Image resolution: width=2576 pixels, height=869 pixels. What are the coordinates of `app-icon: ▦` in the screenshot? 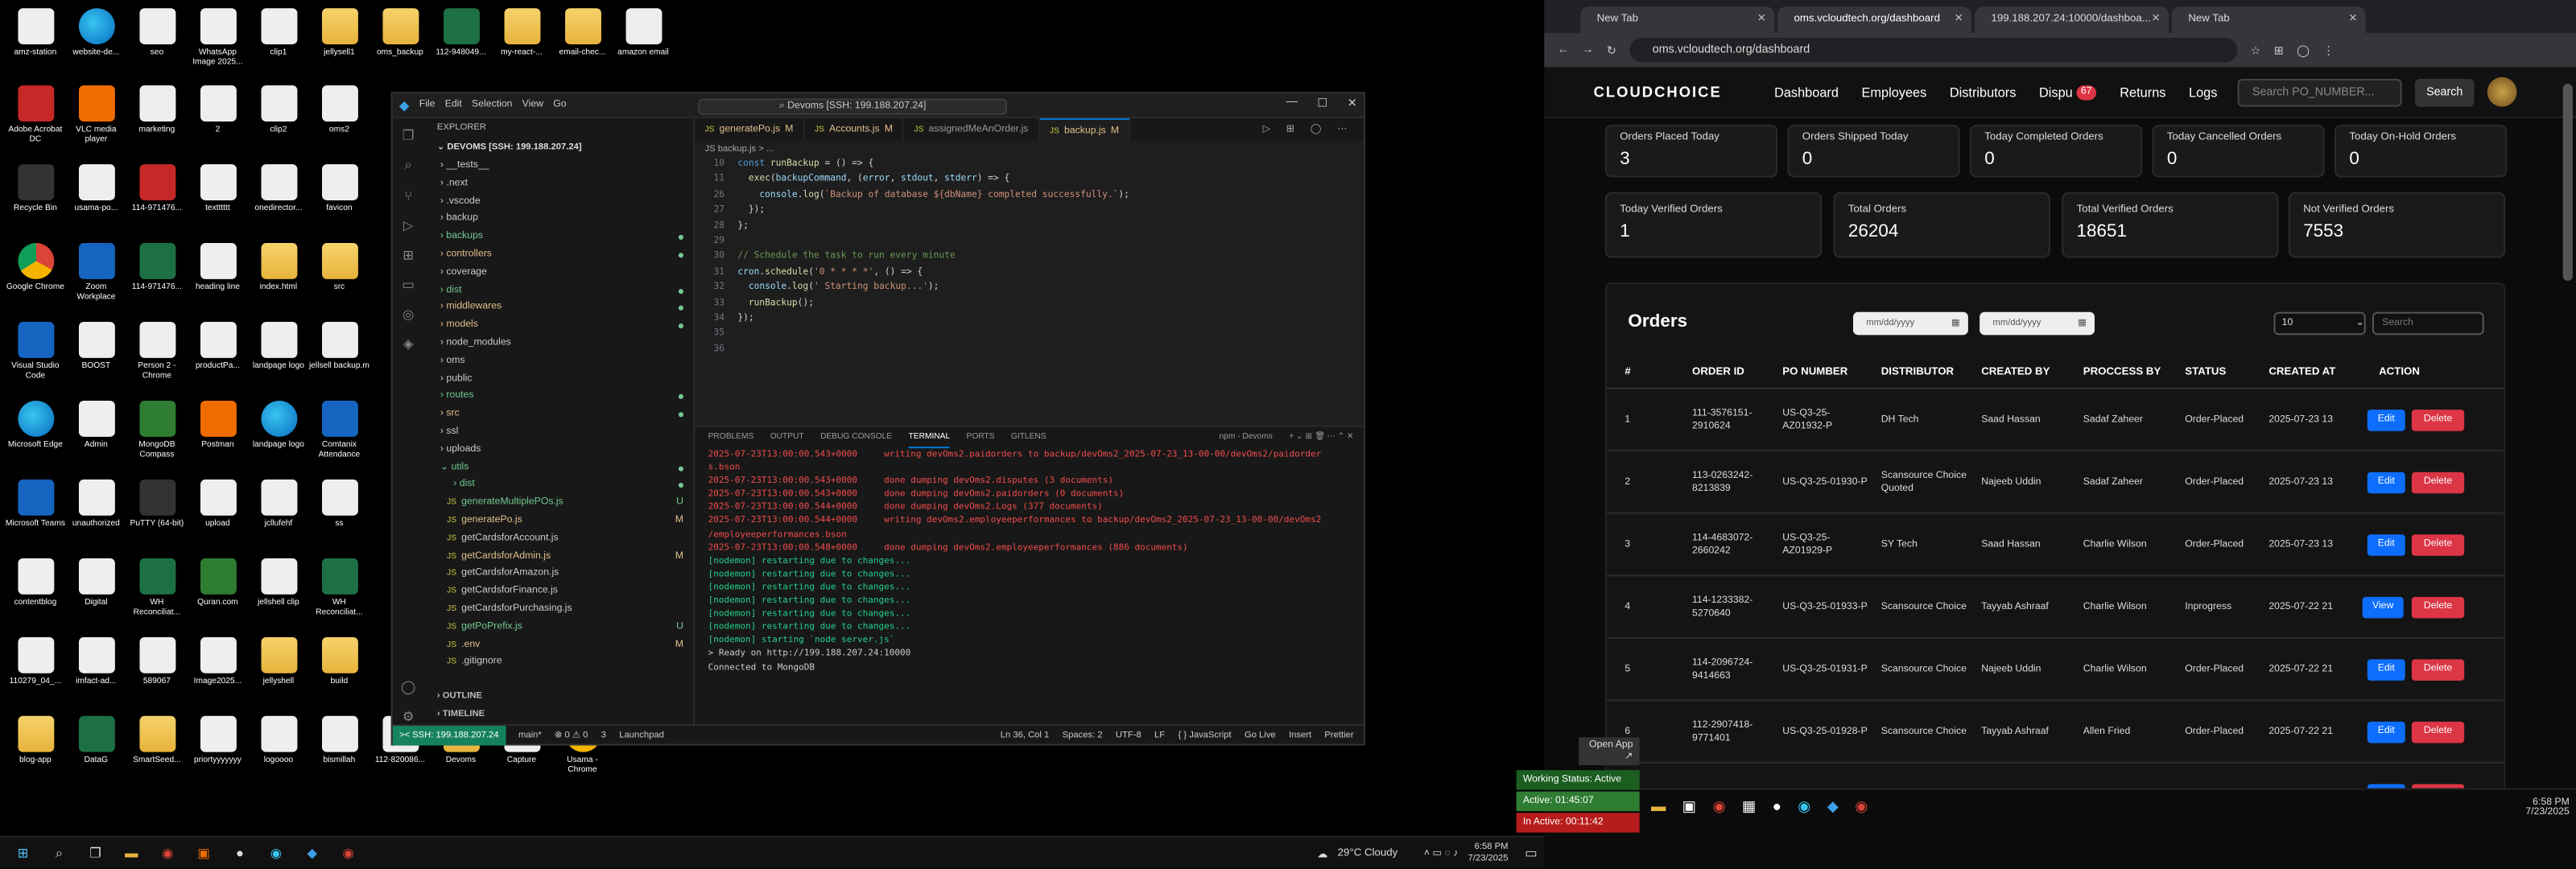 It's located at (1749, 807).